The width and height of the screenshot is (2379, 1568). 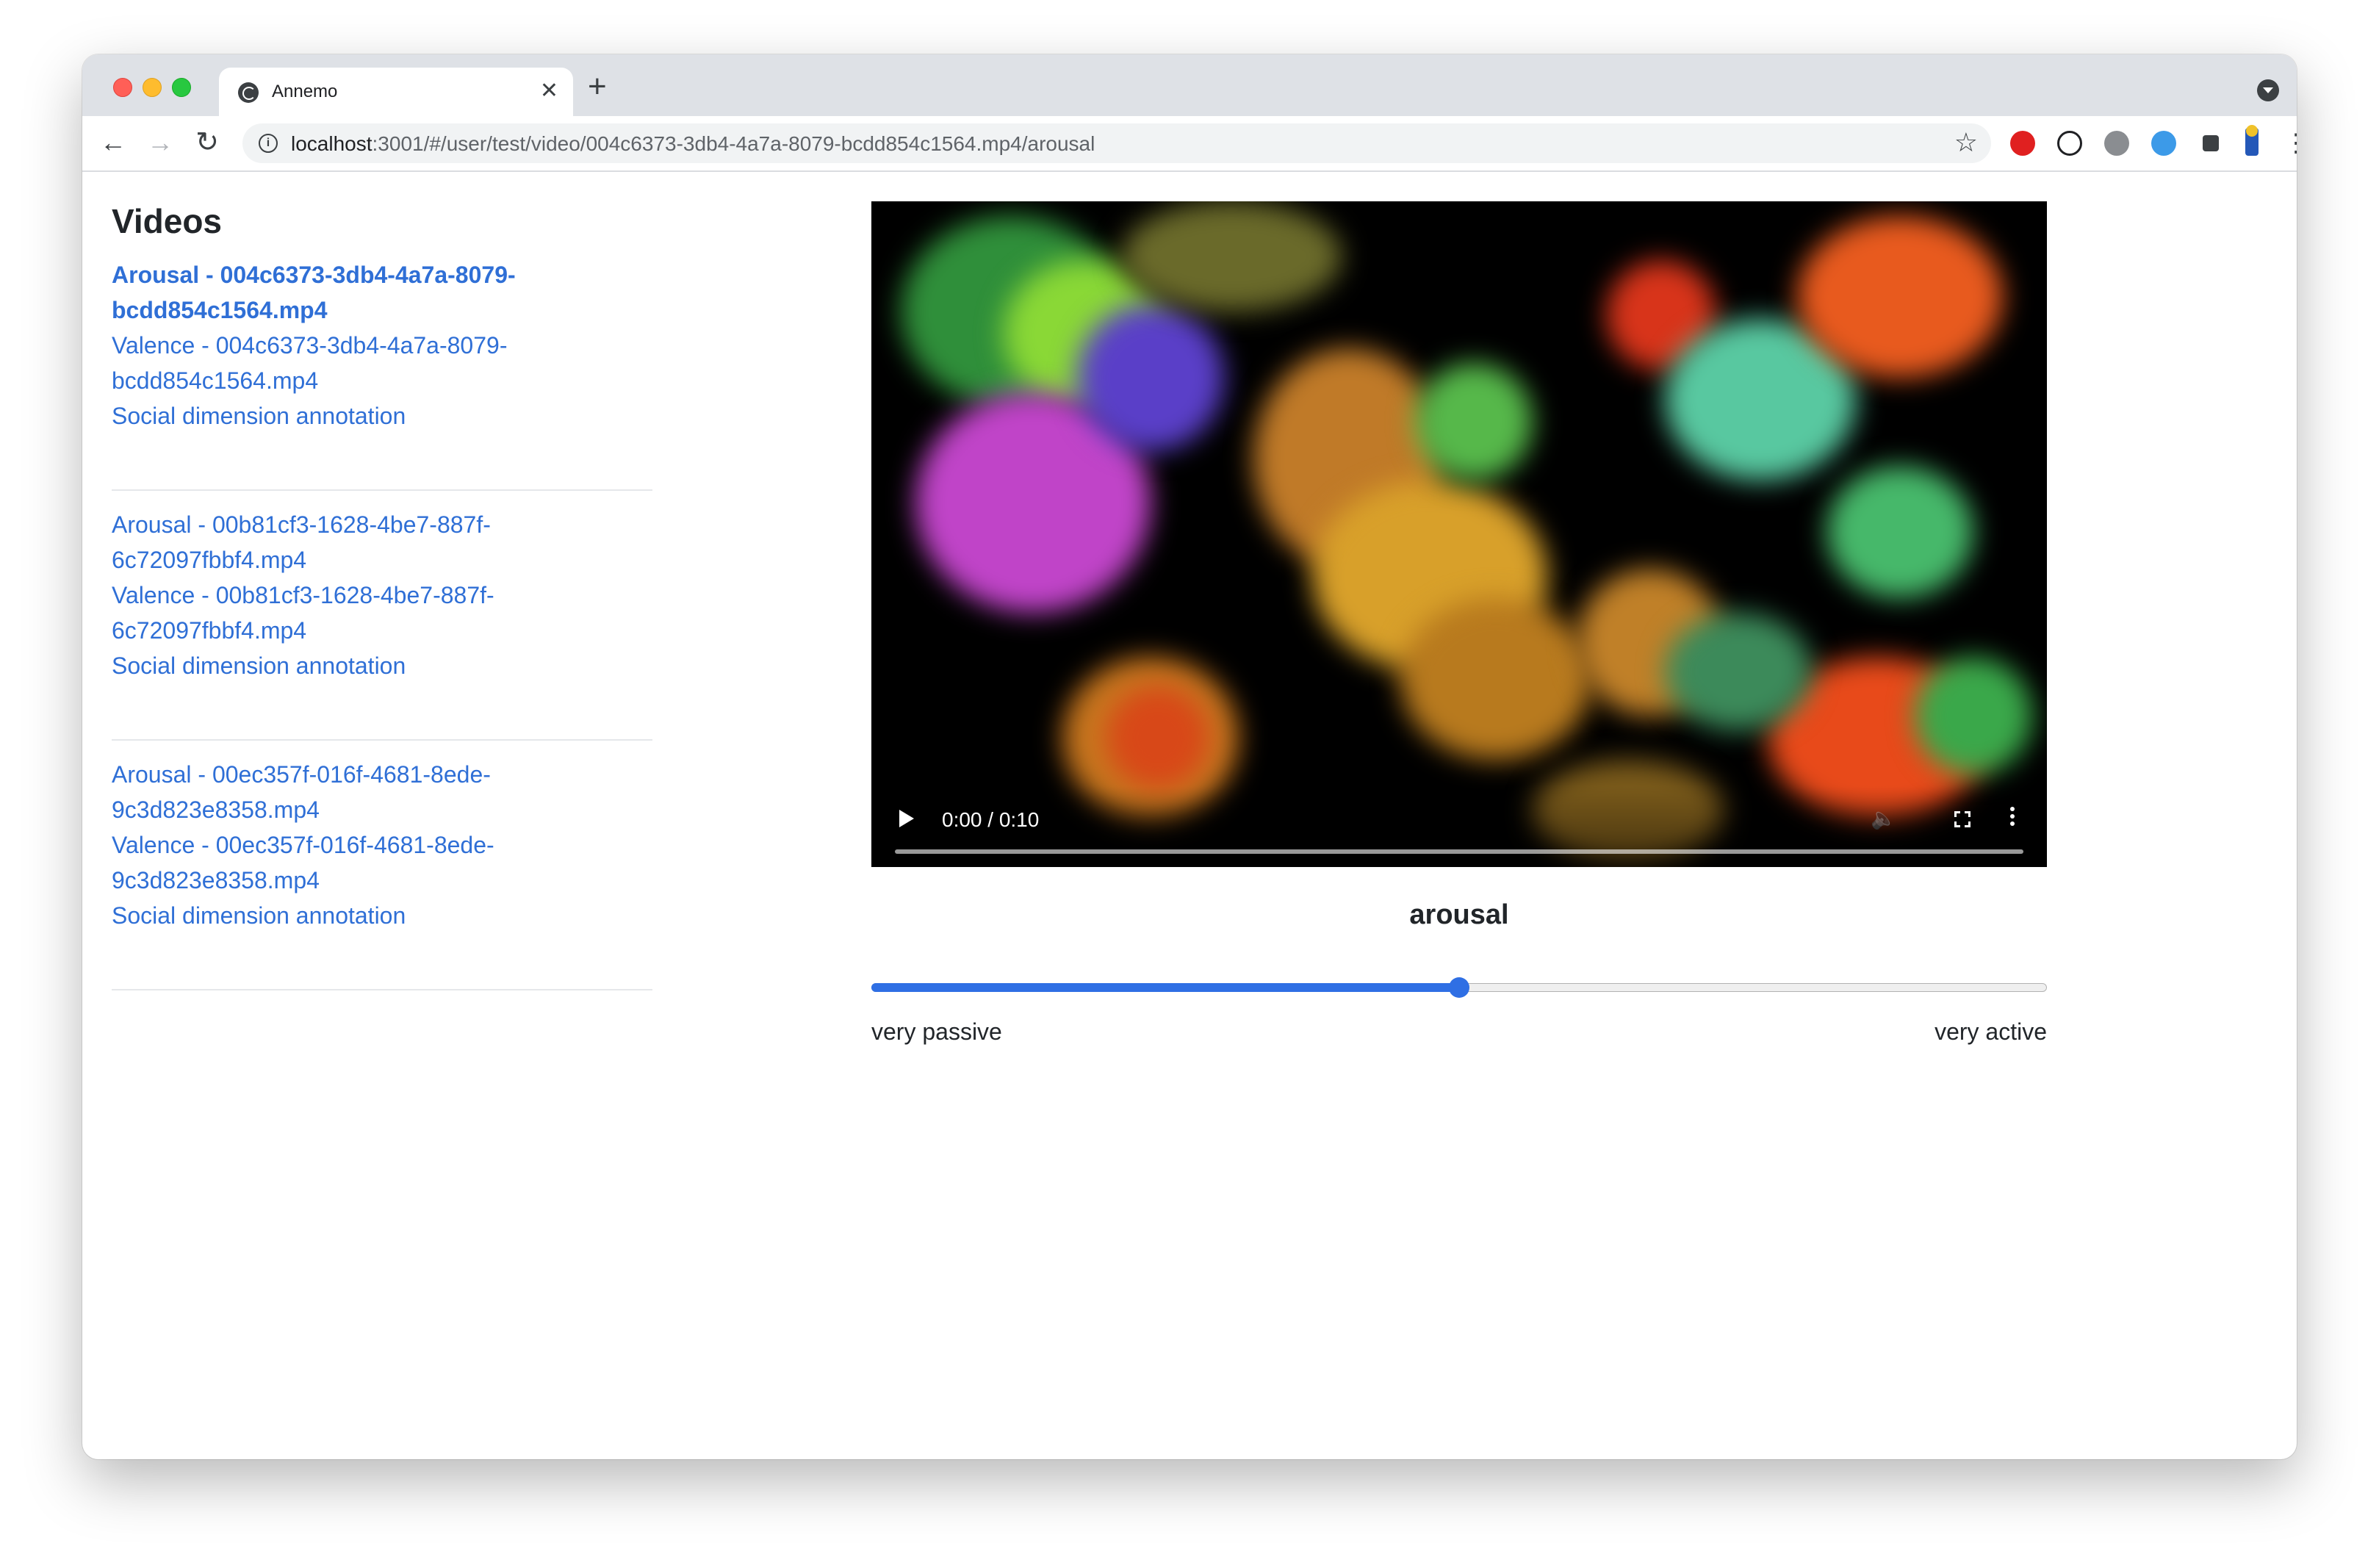 What do you see at coordinates (207, 142) in the screenshot?
I see `reload-icon: ↻` at bounding box center [207, 142].